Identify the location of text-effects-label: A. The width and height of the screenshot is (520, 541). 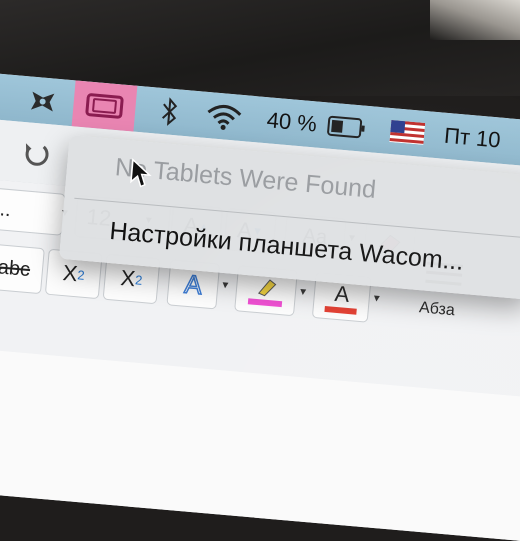
(193, 283).